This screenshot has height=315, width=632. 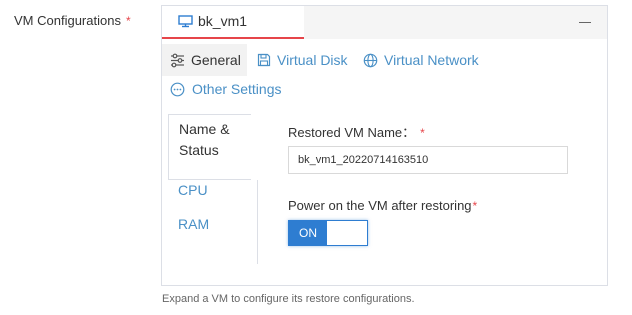 I want to click on floppy-disk-icon, so click(x=264, y=60).